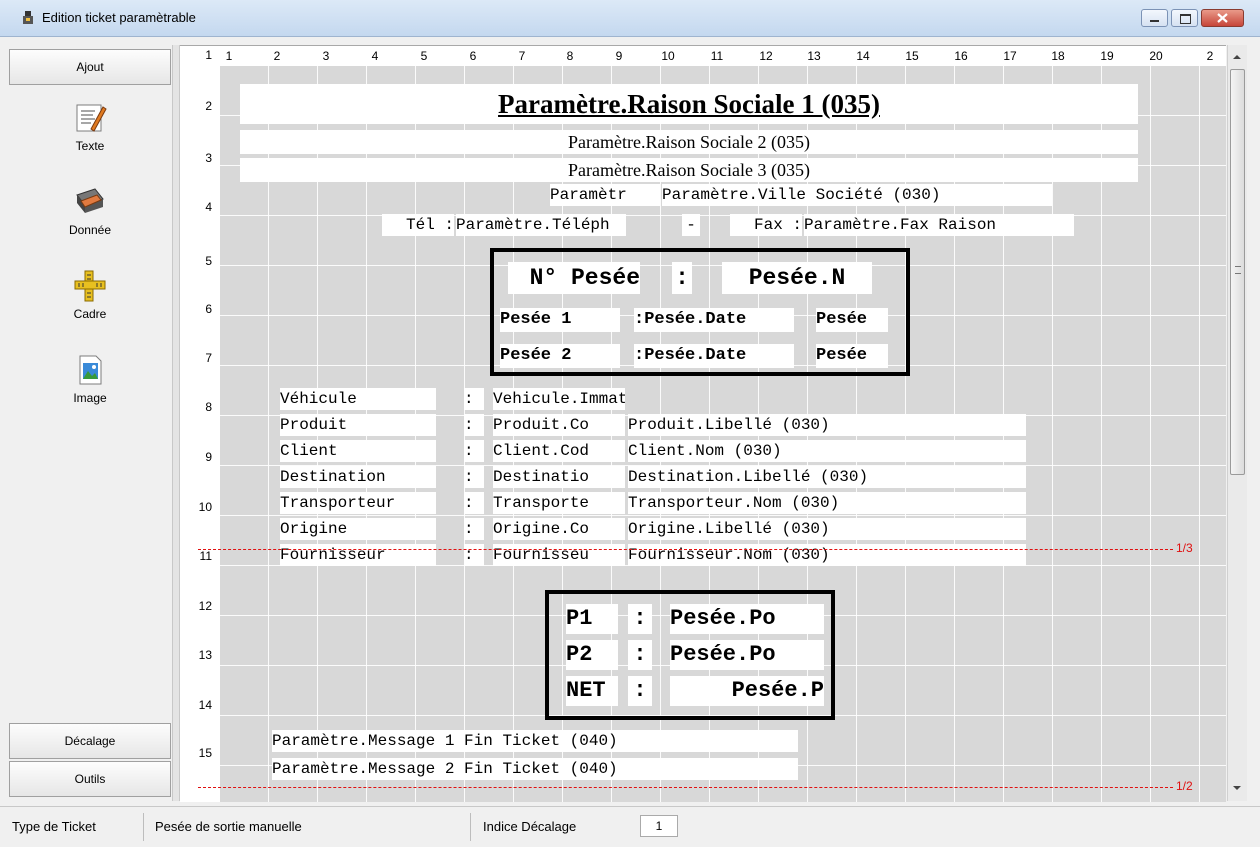 This screenshot has width=1260, height=847. What do you see at coordinates (208, 55) in the screenshot?
I see `ruler-row-label: 1` at bounding box center [208, 55].